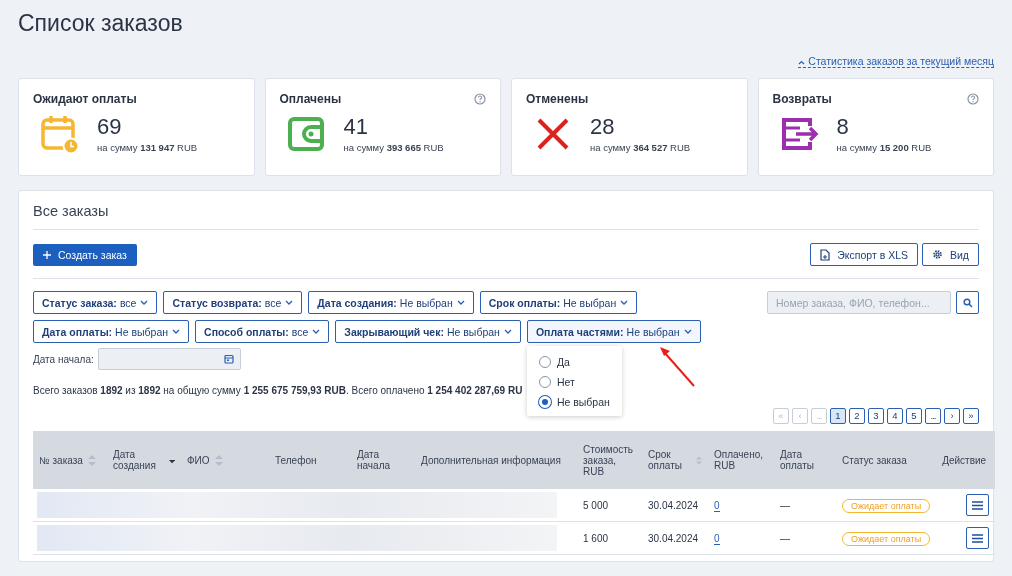  I want to click on table-cell: 5 000, so click(609, 505).